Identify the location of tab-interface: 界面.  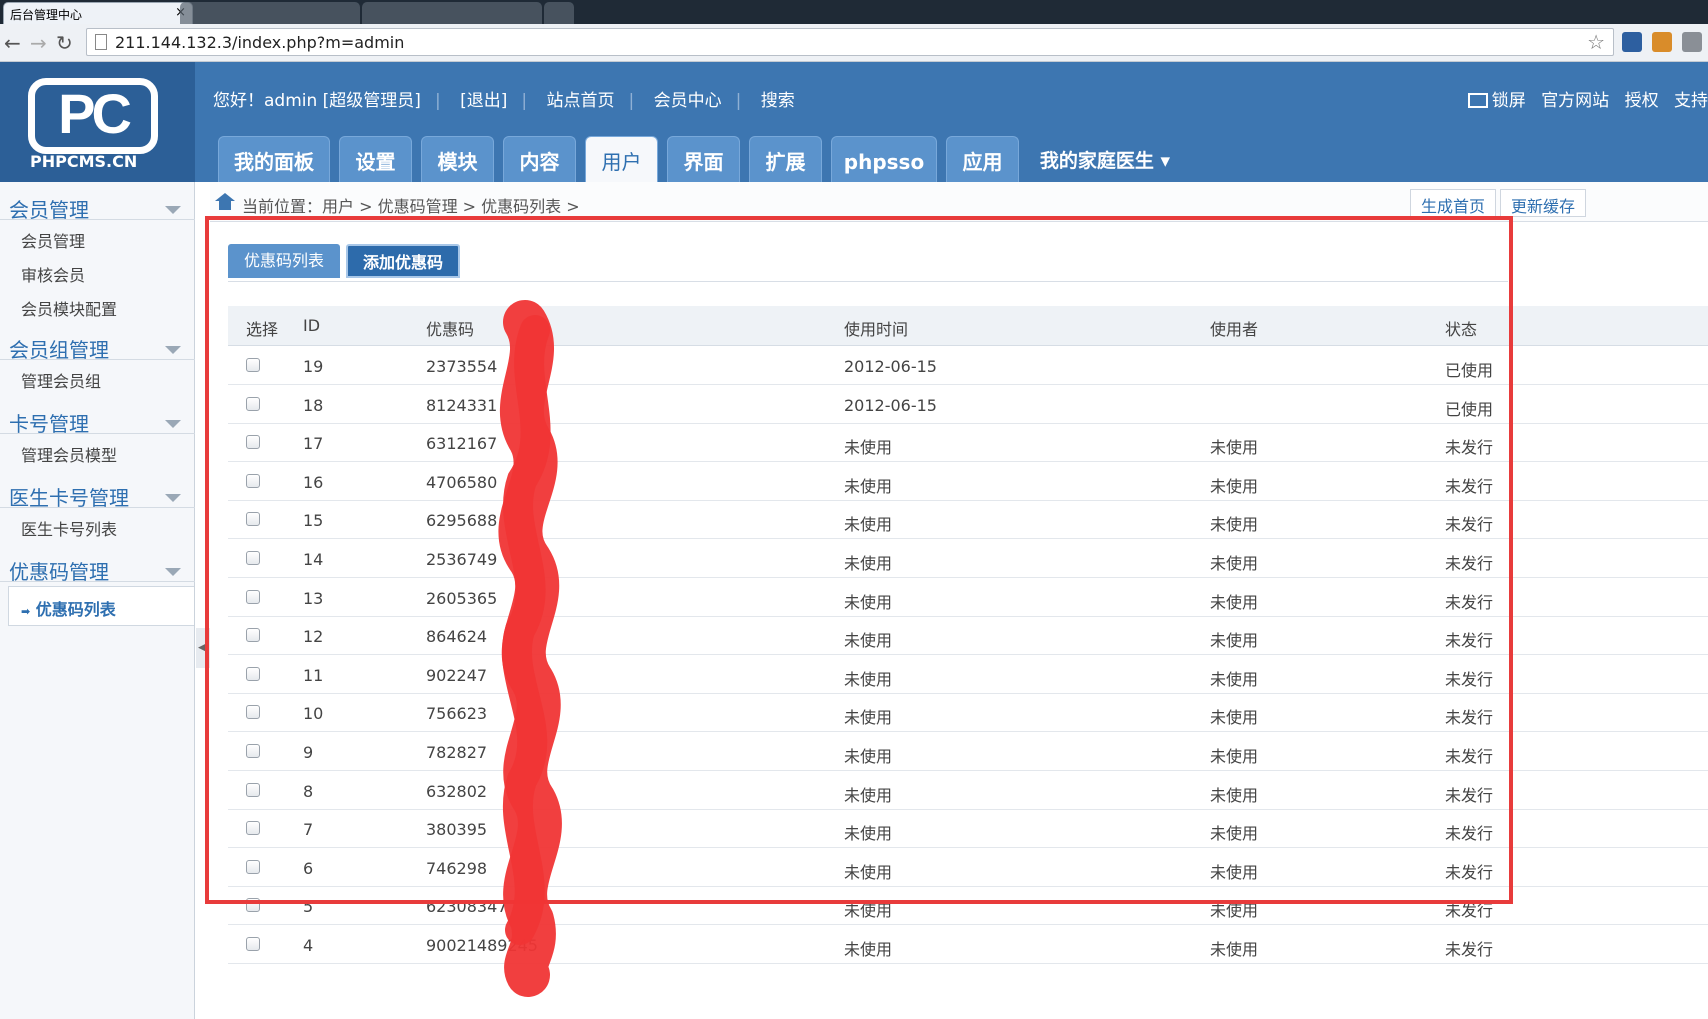
(703, 159).